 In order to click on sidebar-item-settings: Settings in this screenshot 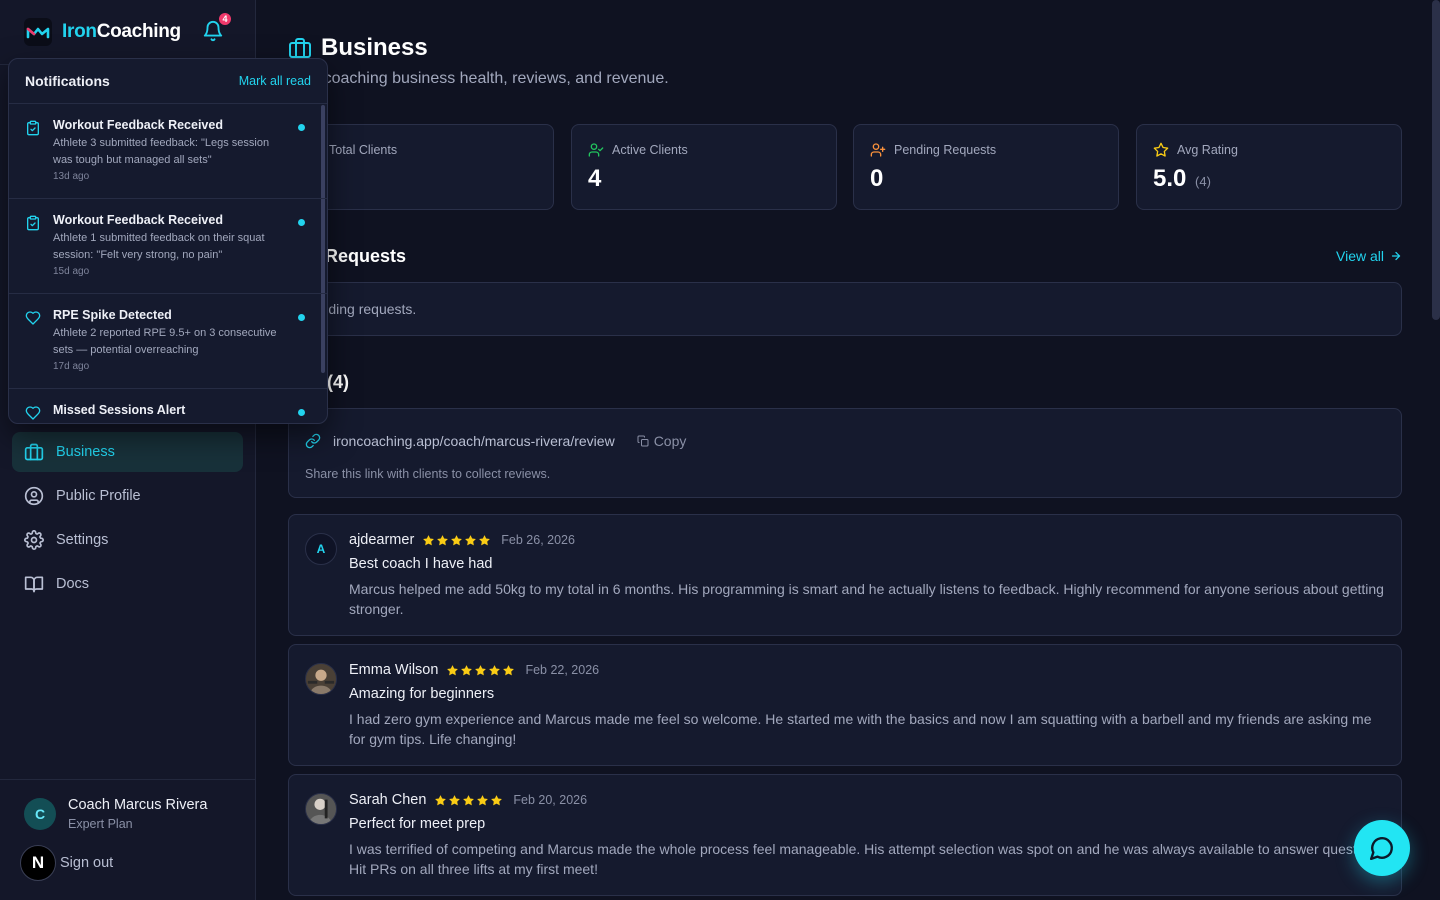, I will do `click(127, 540)`.